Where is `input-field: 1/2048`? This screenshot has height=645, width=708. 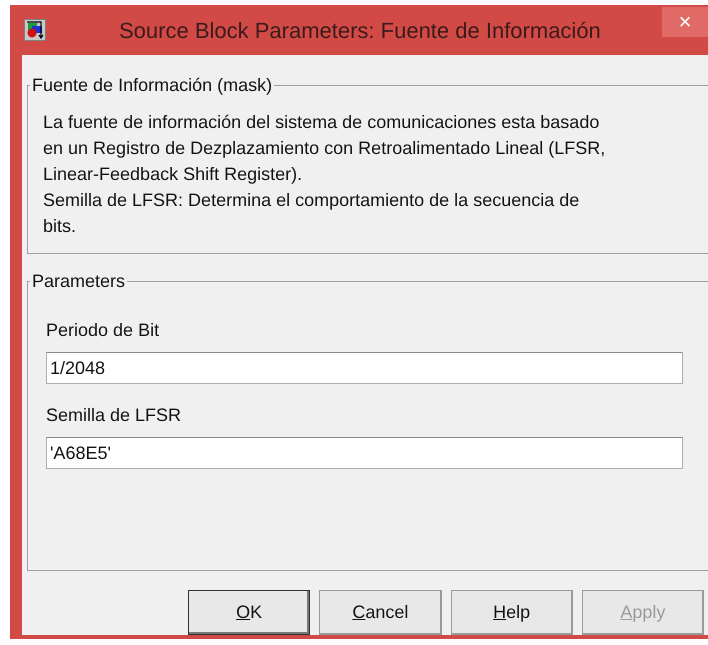
input-field: 1/2048 is located at coordinates (364, 368).